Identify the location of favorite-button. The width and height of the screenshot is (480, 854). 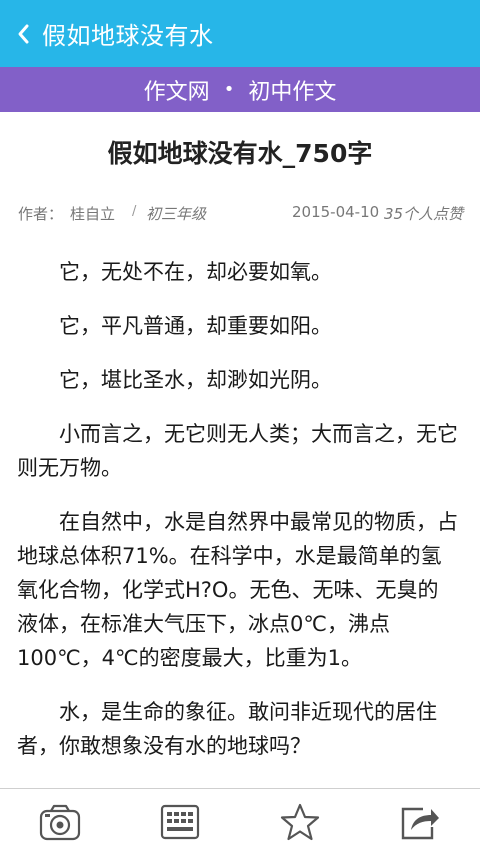
(300, 821).